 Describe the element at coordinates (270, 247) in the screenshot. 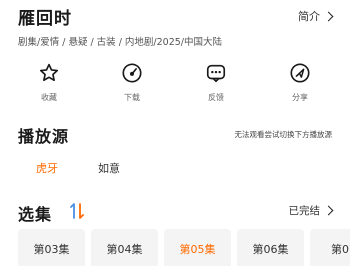

I see `episode-item: 第06集` at that location.